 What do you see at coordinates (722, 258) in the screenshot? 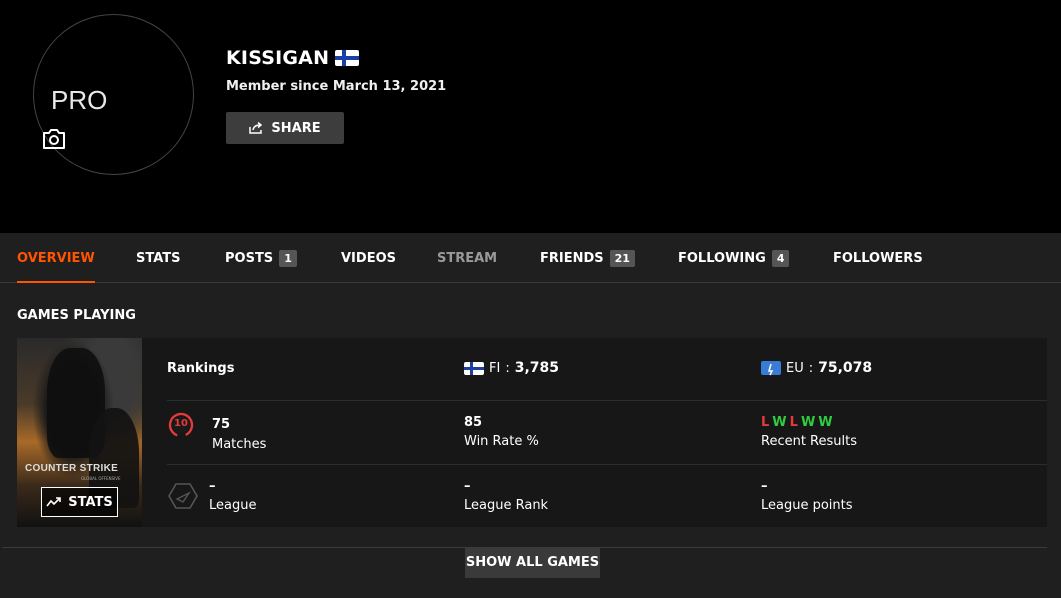
I see `tab-label: FOLLOWING` at bounding box center [722, 258].